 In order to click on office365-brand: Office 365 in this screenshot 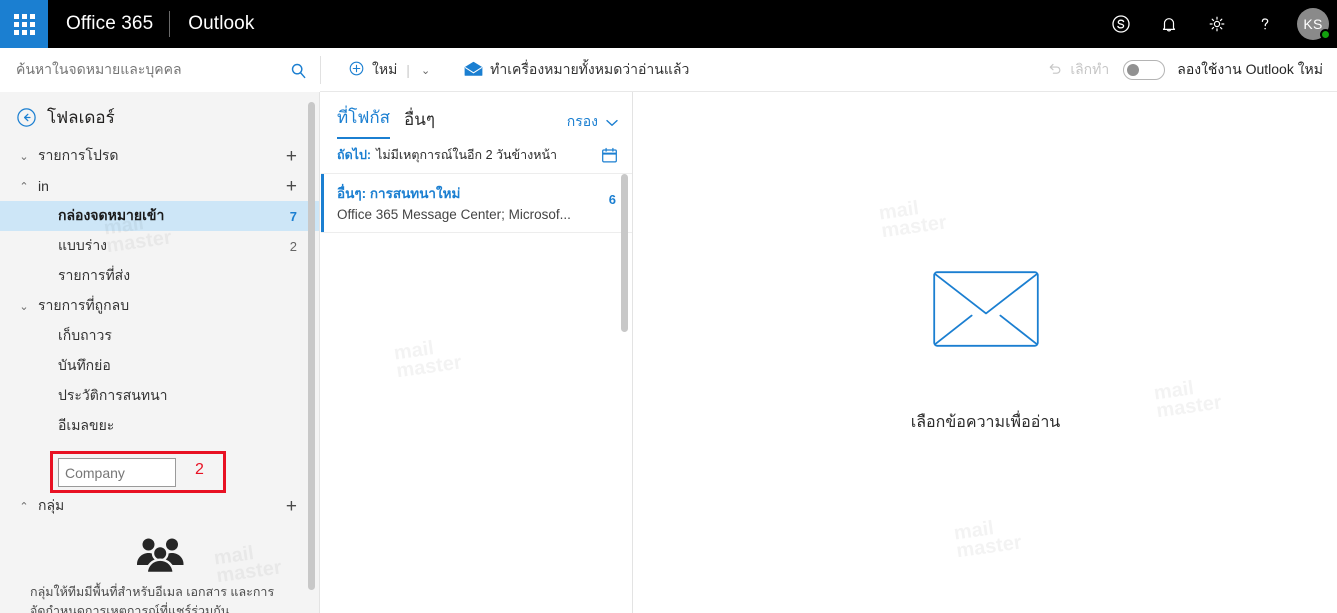, I will do `click(108, 24)`.